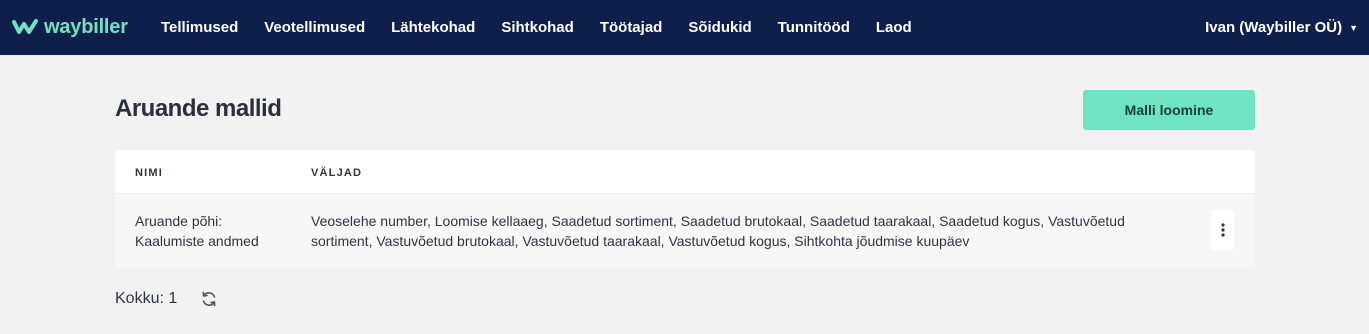 The height and width of the screenshot is (334, 1369). I want to click on column-header-name: NIMI, so click(149, 173).